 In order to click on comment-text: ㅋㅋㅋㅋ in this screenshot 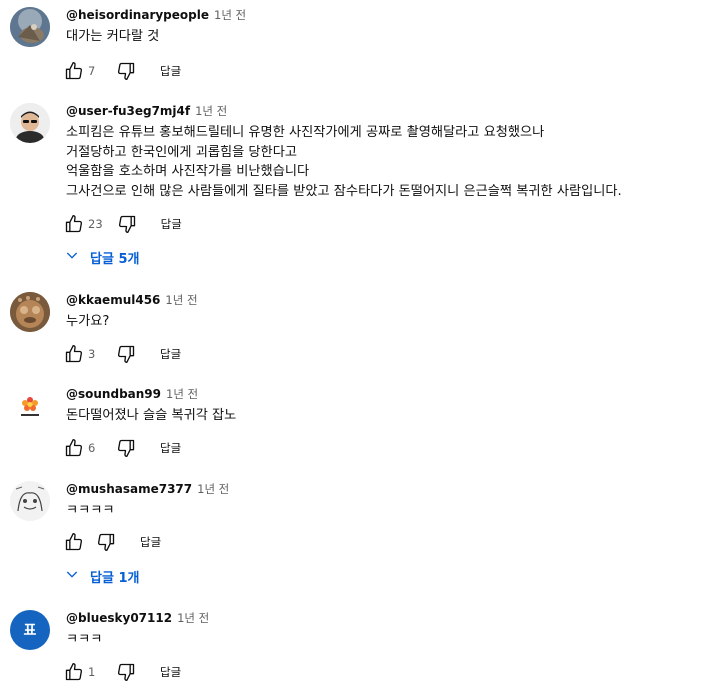, I will do `click(90, 510)`.